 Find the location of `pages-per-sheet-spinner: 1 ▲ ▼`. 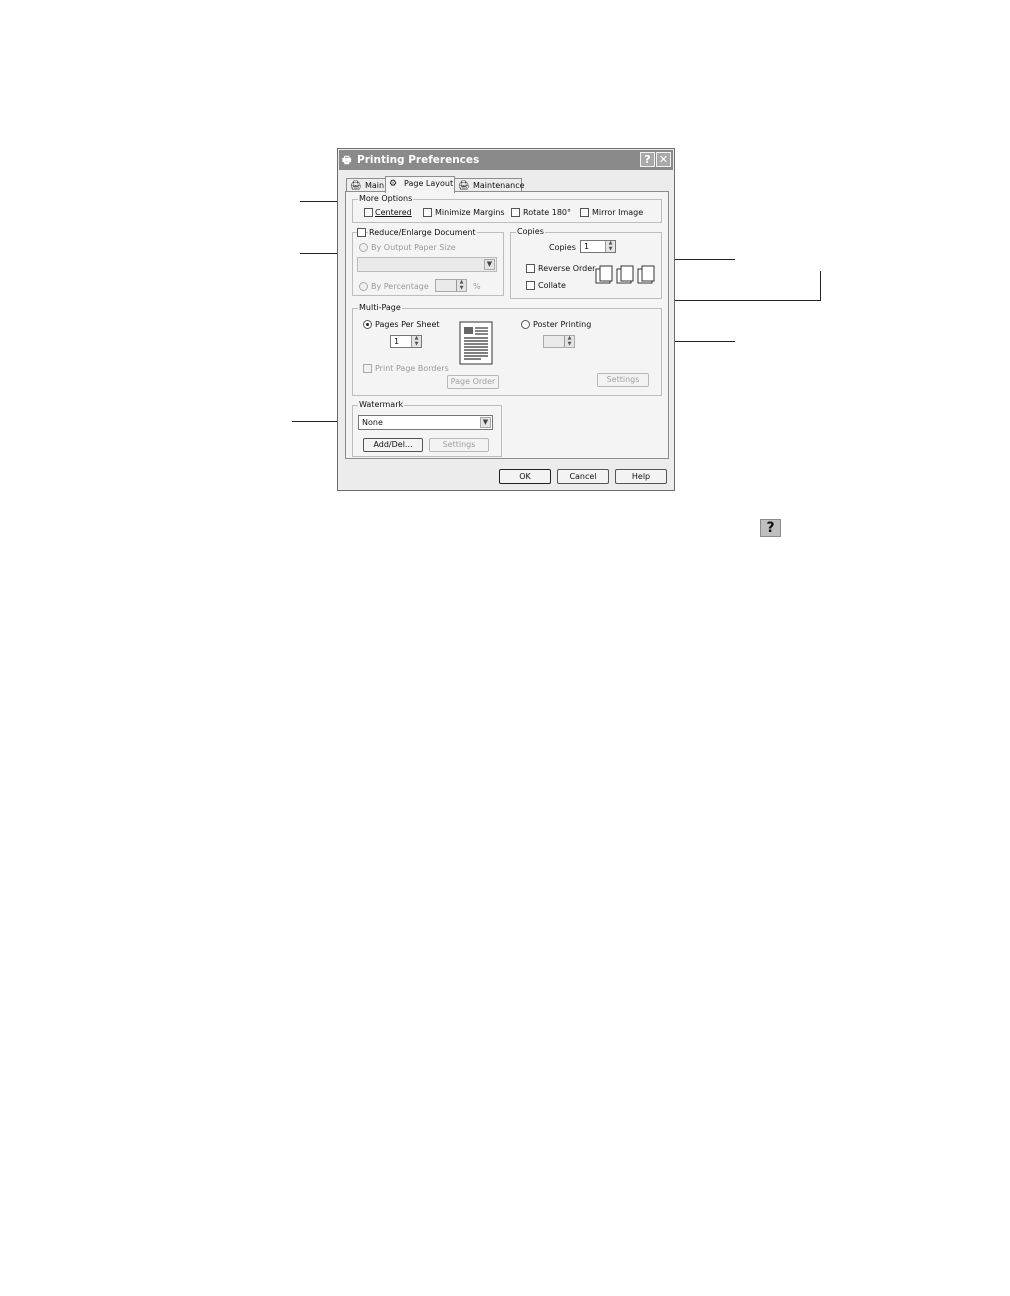

pages-per-sheet-spinner: 1 ▲ ▼ is located at coordinates (406, 341).